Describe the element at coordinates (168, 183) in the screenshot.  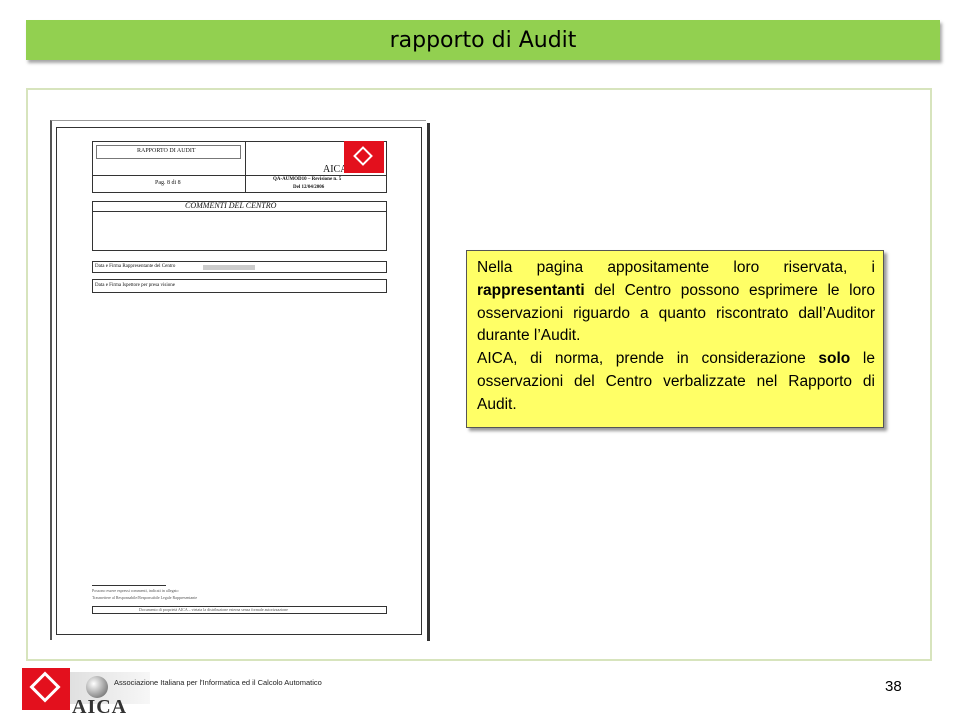
I see `doc-page-cell: Pag. 8 di 8` at that location.